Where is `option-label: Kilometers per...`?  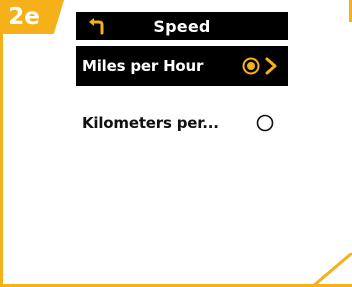
option-label: Kilometers per... is located at coordinates (150, 123).